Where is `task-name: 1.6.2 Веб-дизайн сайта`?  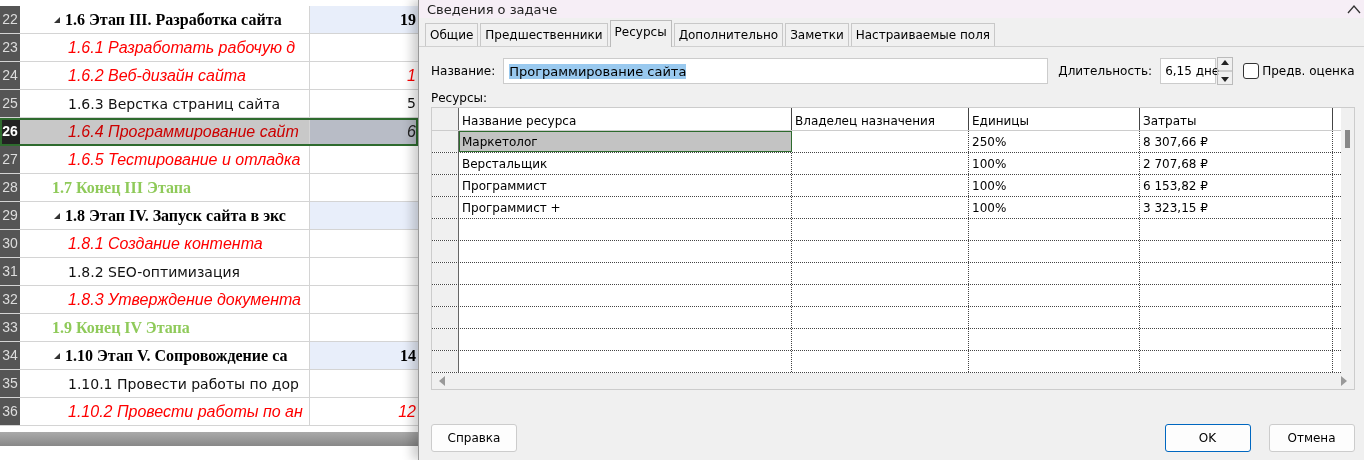 task-name: 1.6.2 Веб-дизайн сайта is located at coordinates (157, 75).